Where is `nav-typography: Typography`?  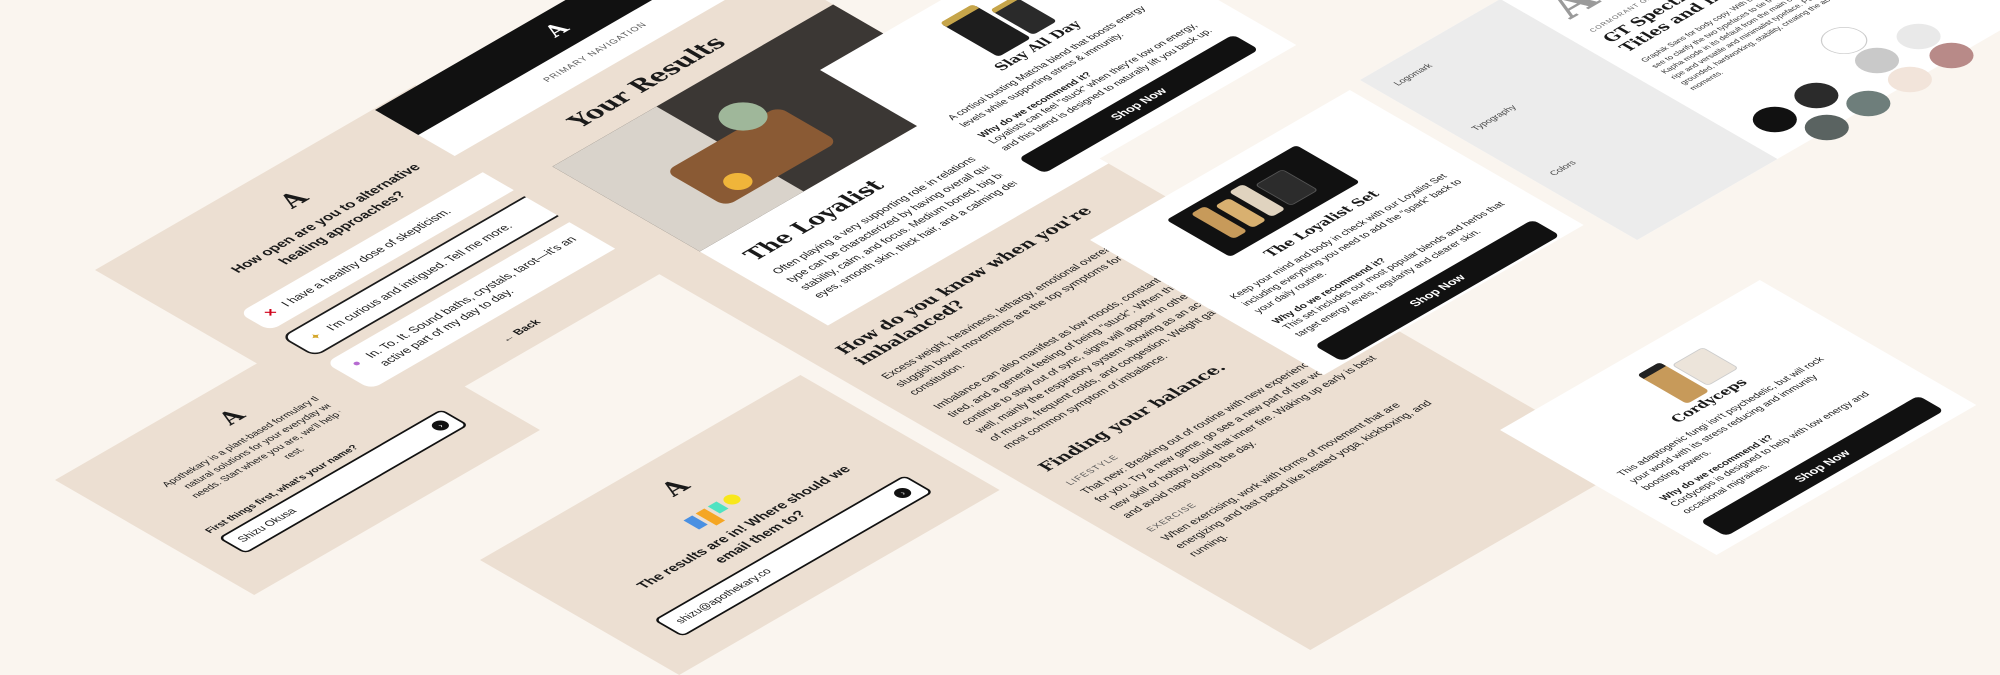 nav-typography: Typography is located at coordinates (1529, 97).